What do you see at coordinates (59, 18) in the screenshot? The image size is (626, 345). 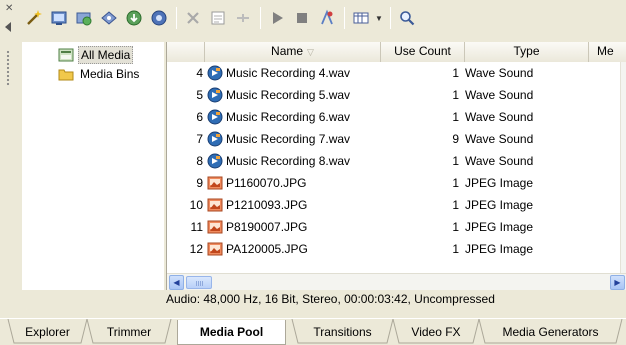 I see `capture-video-icon` at bounding box center [59, 18].